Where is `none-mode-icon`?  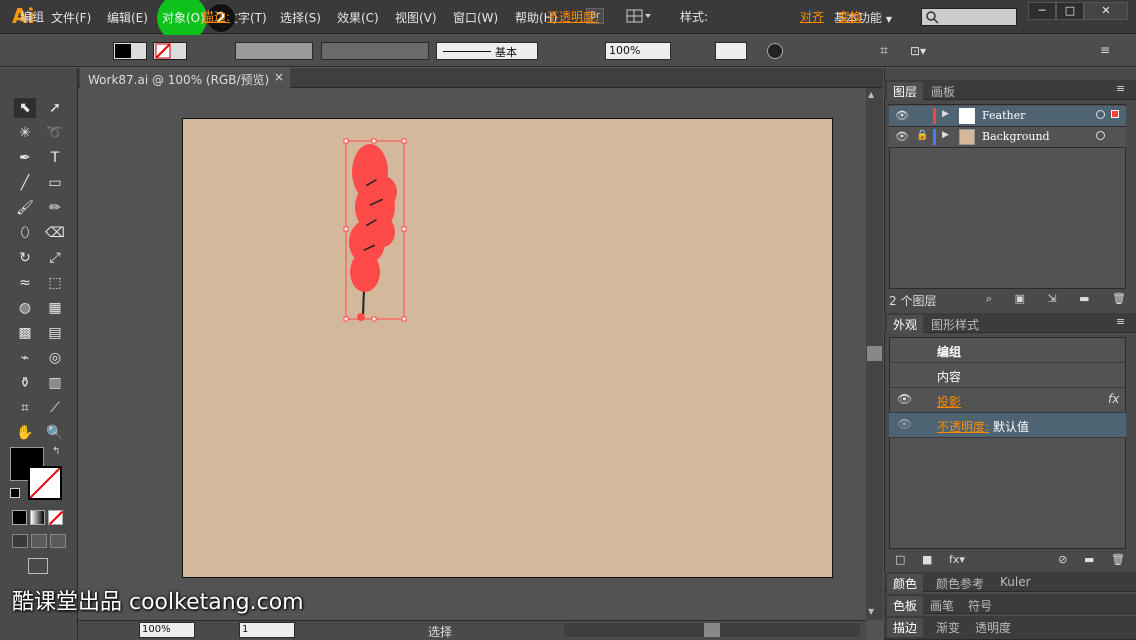
none-mode-icon is located at coordinates (56, 518).